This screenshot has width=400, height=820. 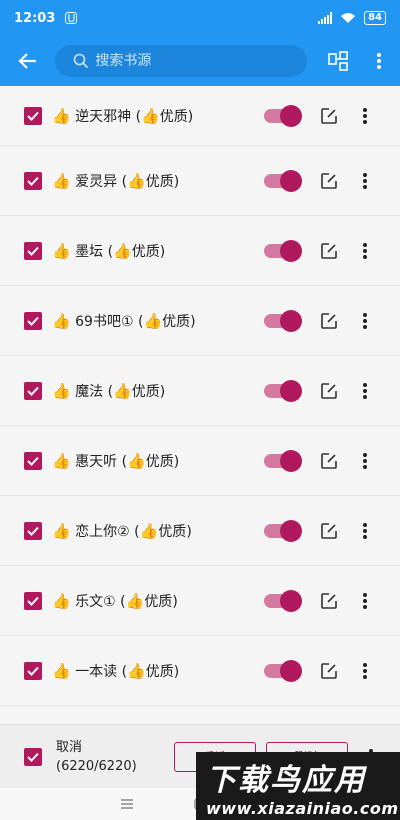 What do you see at coordinates (195, 61) in the screenshot?
I see `search-input` at bounding box center [195, 61].